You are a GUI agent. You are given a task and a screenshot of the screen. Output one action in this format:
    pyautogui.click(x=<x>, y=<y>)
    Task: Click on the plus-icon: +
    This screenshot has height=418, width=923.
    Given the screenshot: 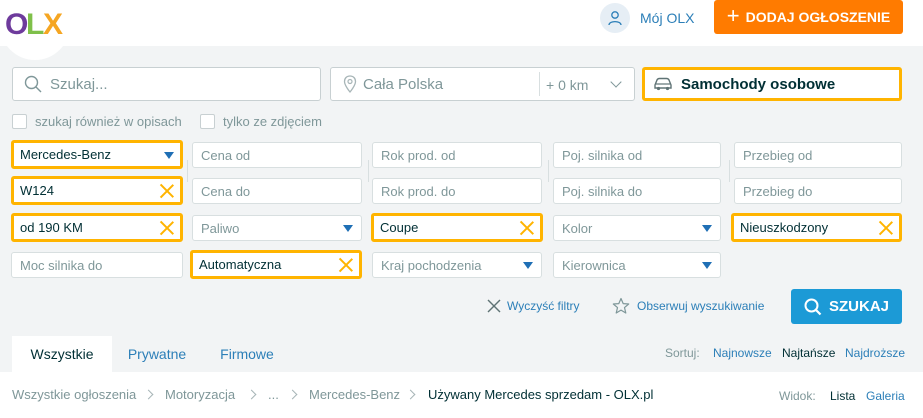 What is the action you would take?
    pyautogui.click(x=733, y=15)
    